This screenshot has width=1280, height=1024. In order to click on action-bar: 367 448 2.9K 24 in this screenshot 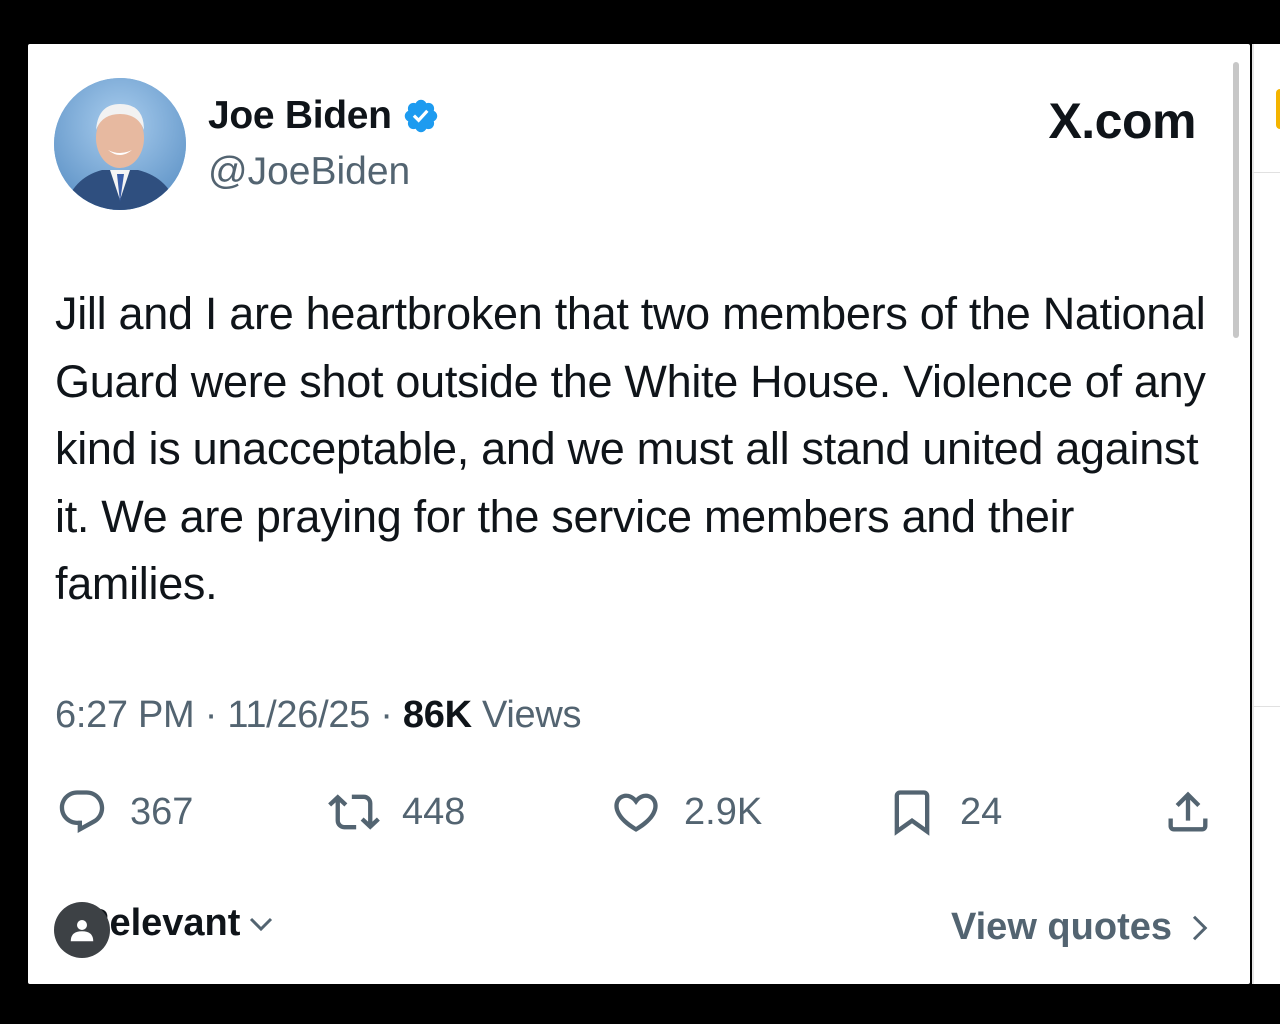, I will do `click(639, 815)`.